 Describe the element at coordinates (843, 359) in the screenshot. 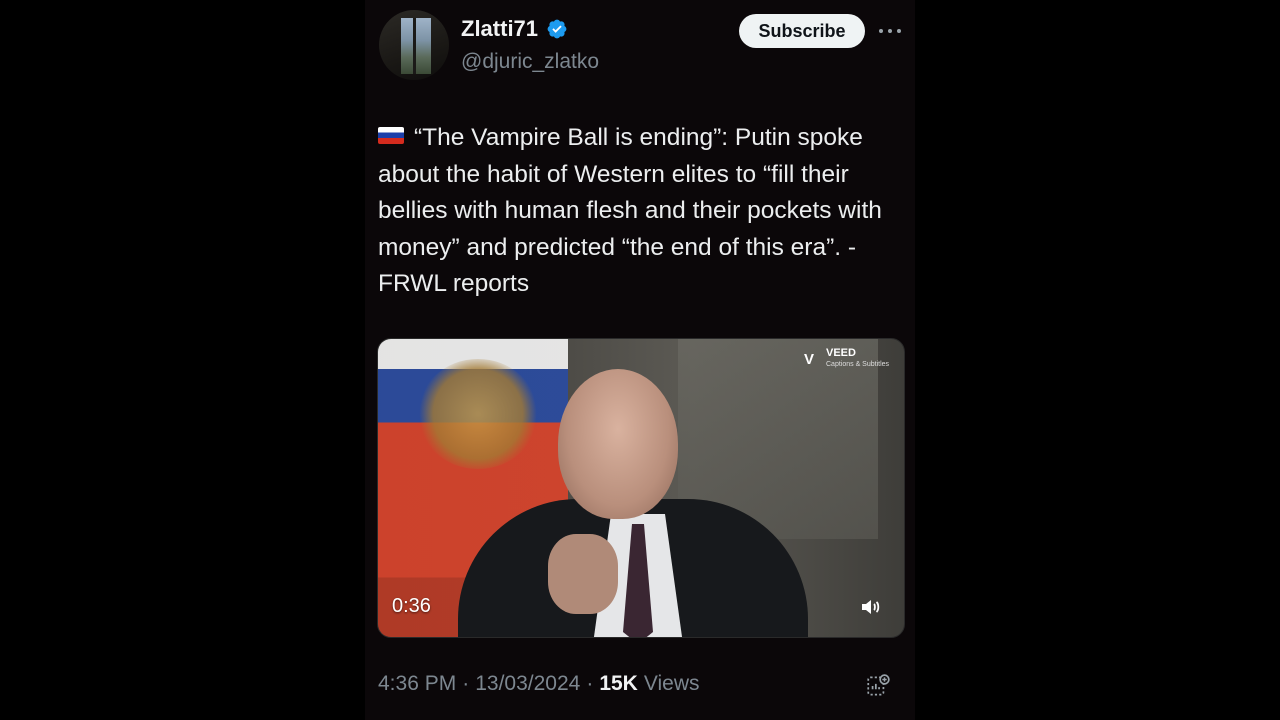

I see `veed-watermark: V VEED Captions & Subtitles` at that location.